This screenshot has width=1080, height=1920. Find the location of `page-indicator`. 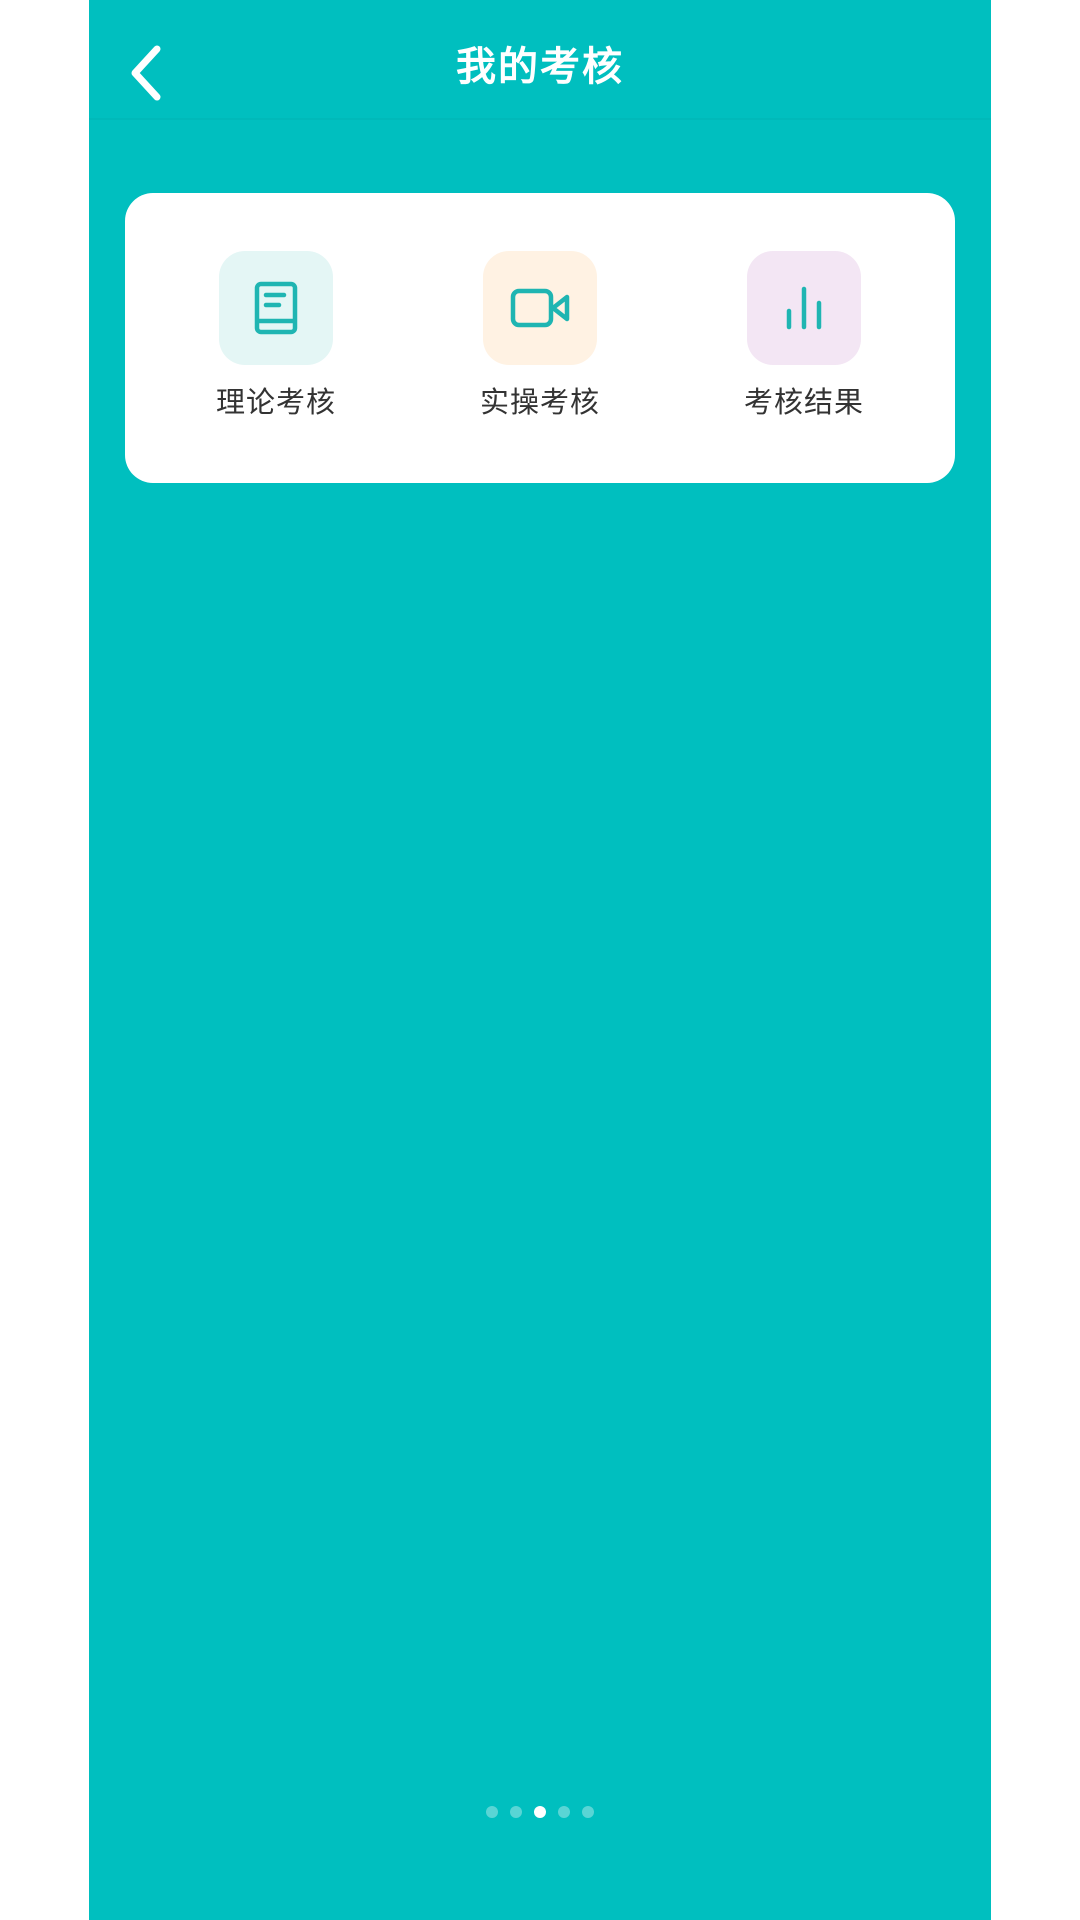

page-indicator is located at coordinates (540, 1812).